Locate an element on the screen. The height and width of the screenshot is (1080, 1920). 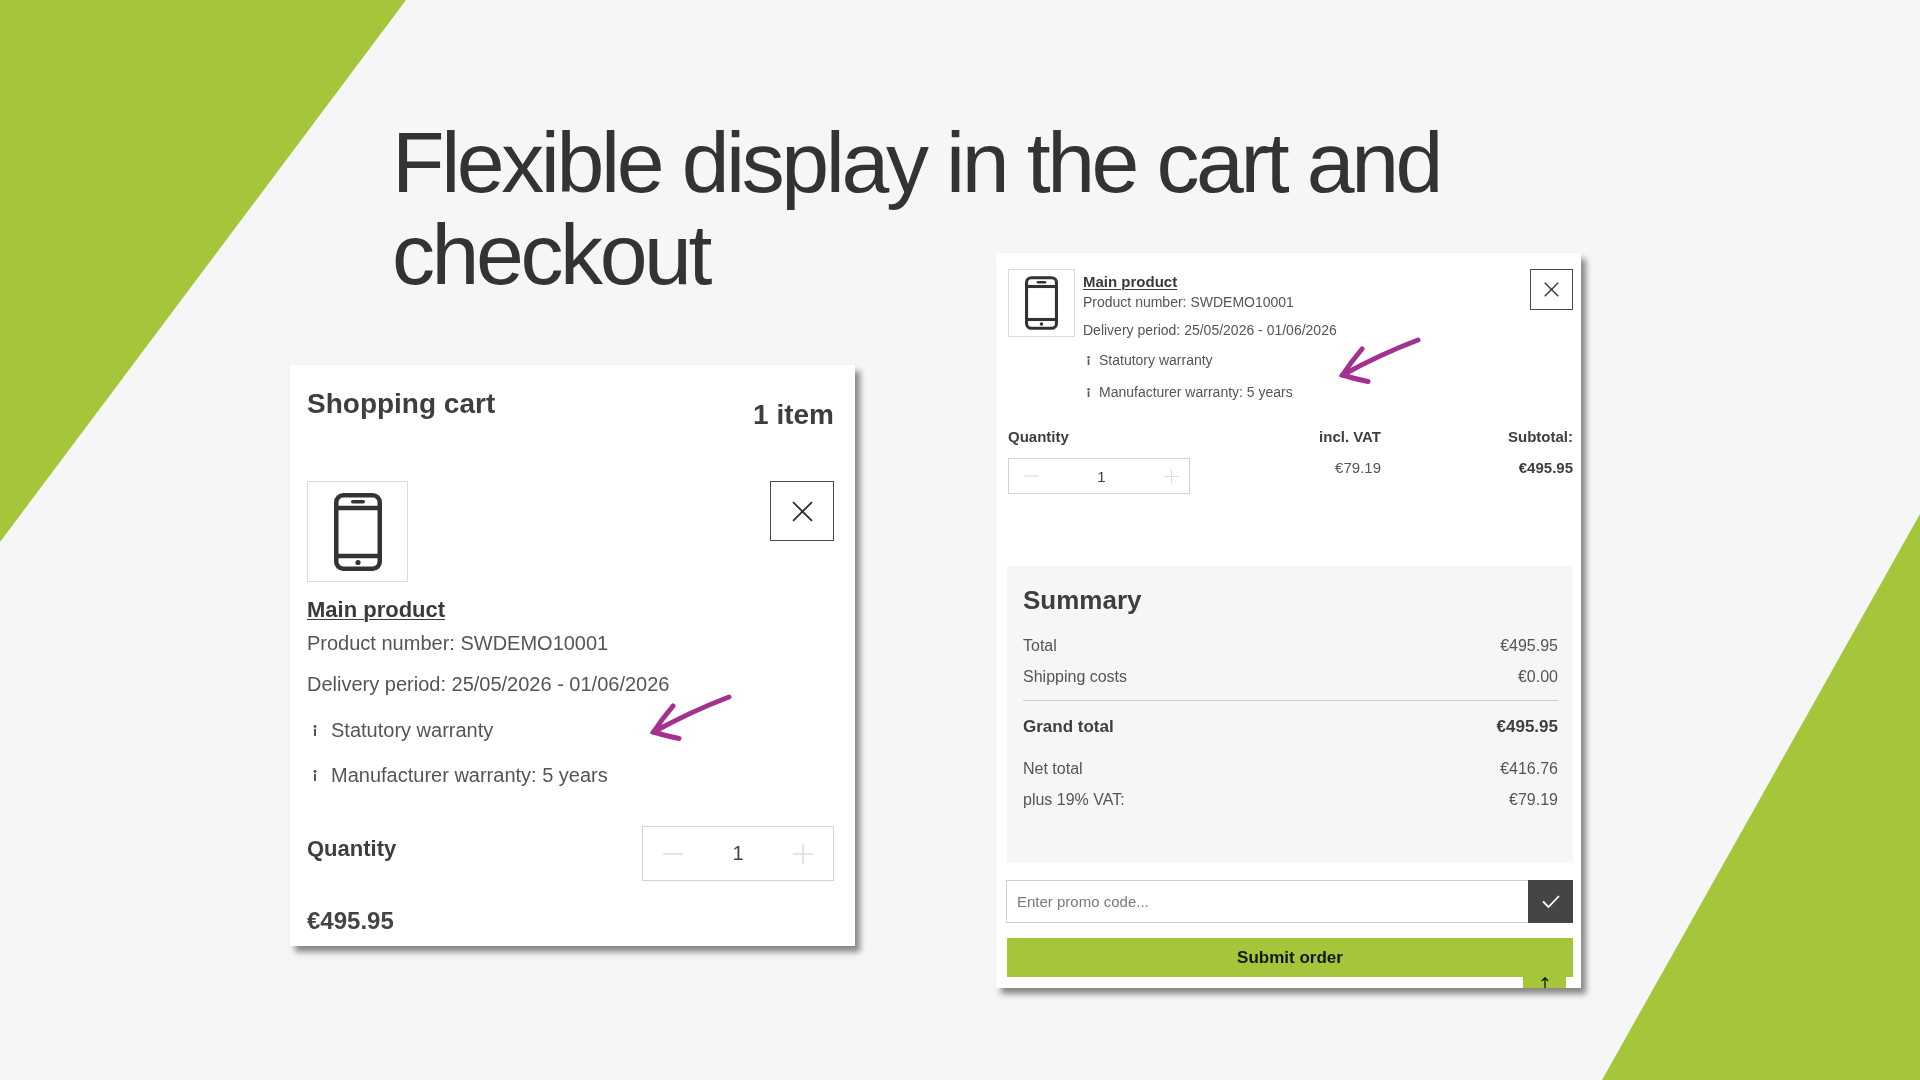
item-count: 1 item is located at coordinates (793, 415).